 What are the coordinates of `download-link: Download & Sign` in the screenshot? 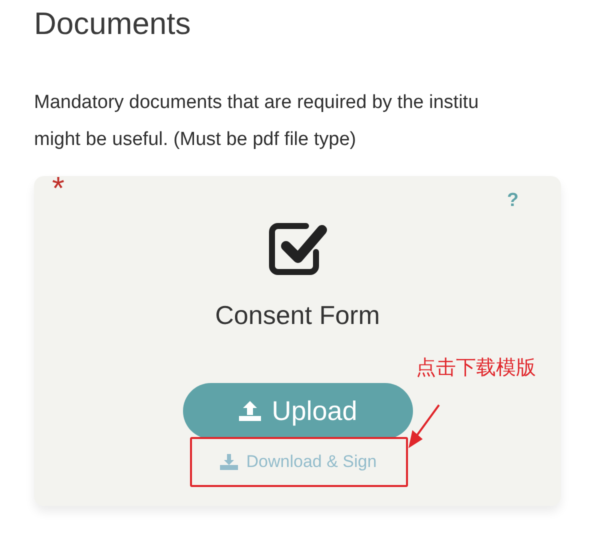 It's located at (298, 462).